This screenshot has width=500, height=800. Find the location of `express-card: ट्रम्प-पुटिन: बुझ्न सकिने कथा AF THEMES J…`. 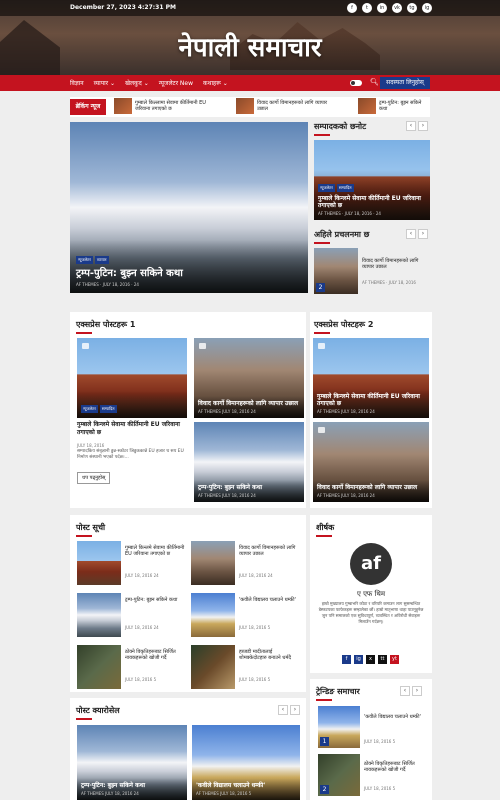

express-card: ट्रम्प-पुटिन: बुझ्न सकिने कथा AF THEMES J… is located at coordinates (249, 462).